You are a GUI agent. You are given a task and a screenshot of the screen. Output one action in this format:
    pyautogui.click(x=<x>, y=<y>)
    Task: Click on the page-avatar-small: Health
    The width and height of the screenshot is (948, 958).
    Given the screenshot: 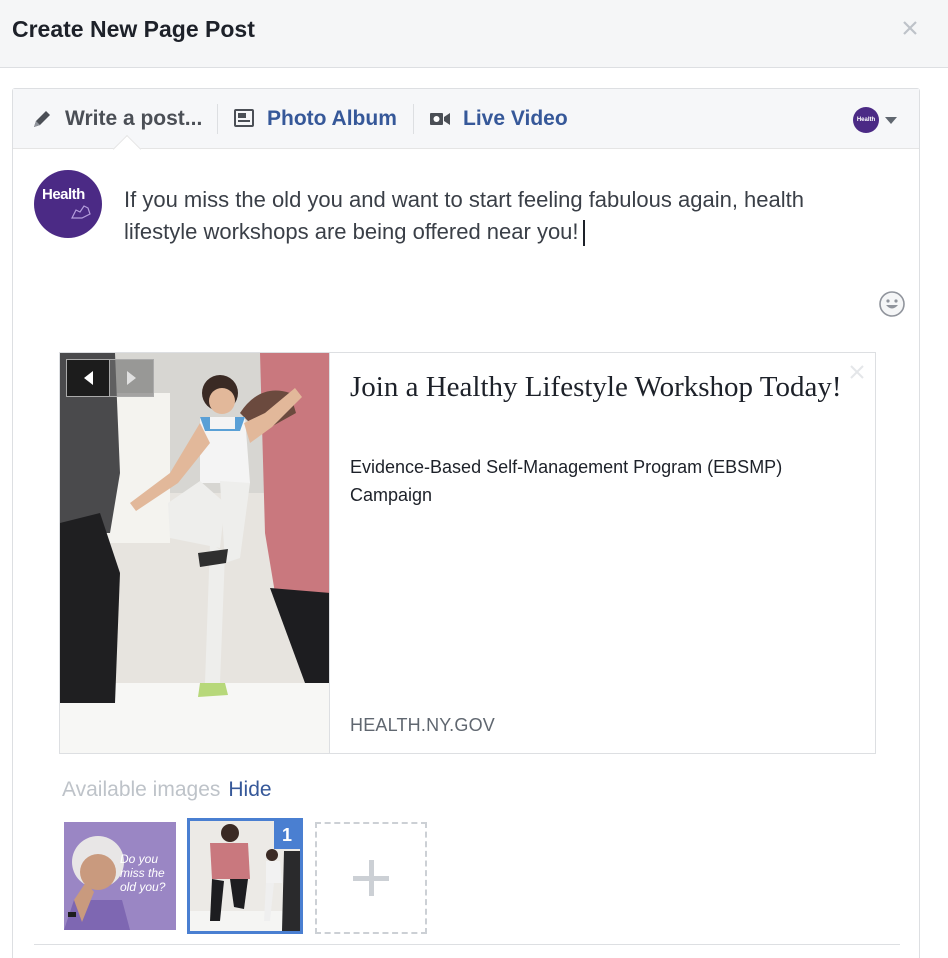 What is the action you would take?
    pyautogui.click(x=866, y=120)
    